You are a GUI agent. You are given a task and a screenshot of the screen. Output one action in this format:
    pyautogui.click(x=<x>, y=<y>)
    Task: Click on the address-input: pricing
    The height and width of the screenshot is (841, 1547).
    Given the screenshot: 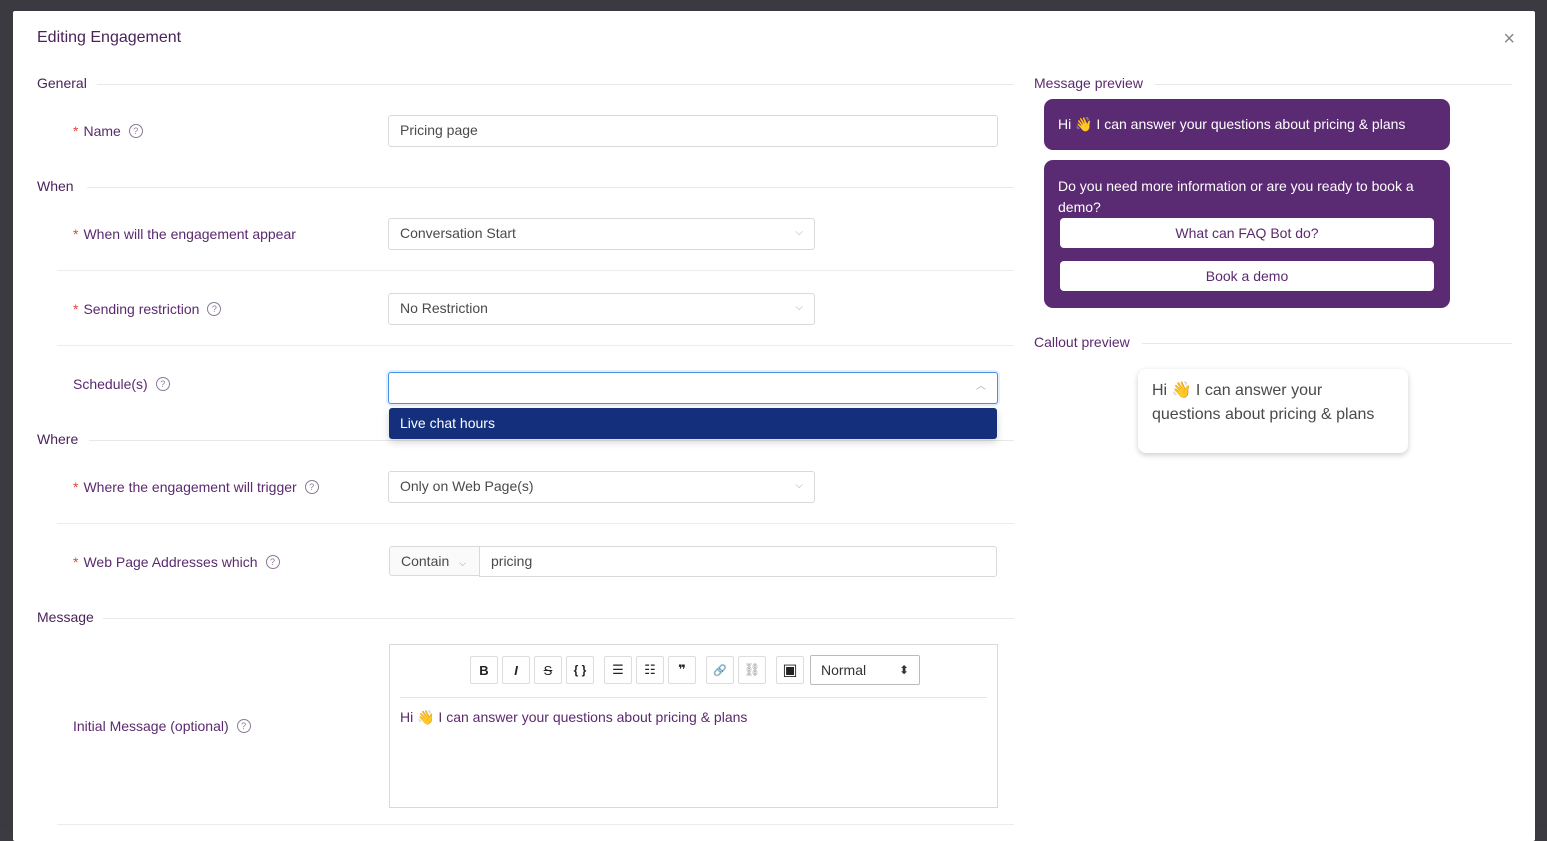 What is the action you would take?
    pyautogui.click(x=738, y=561)
    